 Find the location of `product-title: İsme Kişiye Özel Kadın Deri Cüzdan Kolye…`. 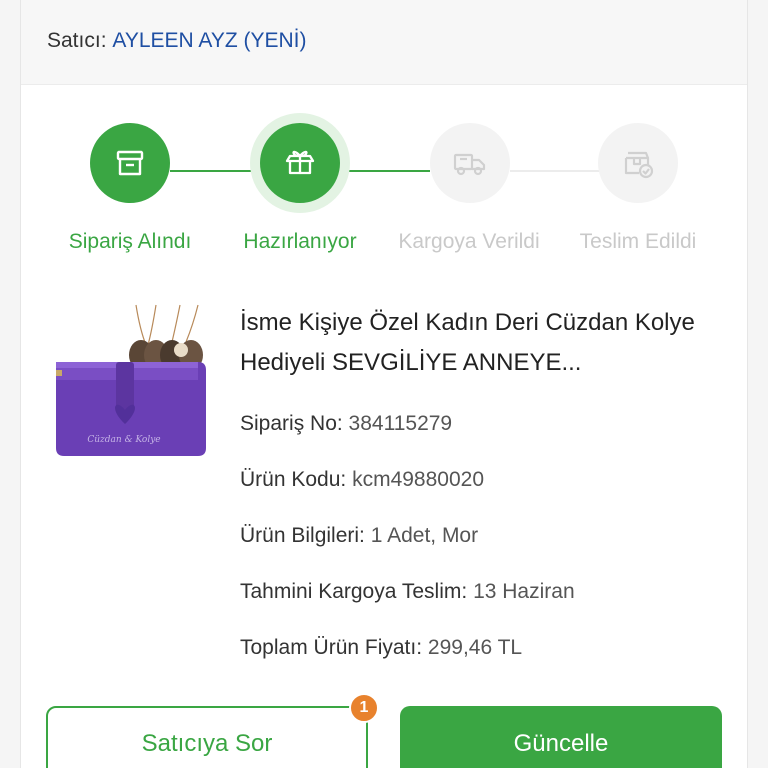

product-title: İsme Kişiye Özel Kadın Deri Cüzdan Kolye… is located at coordinates (480, 343).